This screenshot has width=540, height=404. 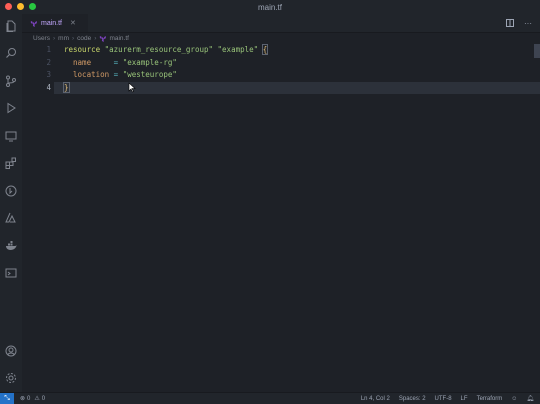 I want to click on run-debug-icon, so click(x=11, y=108).